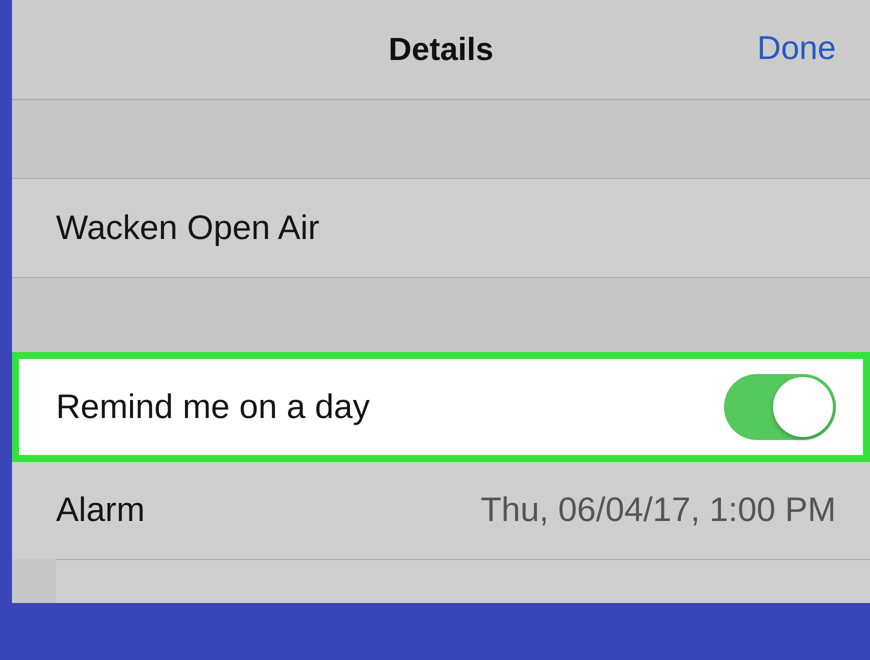 This screenshot has height=660, width=870. I want to click on nav-title: Details, so click(441, 49).